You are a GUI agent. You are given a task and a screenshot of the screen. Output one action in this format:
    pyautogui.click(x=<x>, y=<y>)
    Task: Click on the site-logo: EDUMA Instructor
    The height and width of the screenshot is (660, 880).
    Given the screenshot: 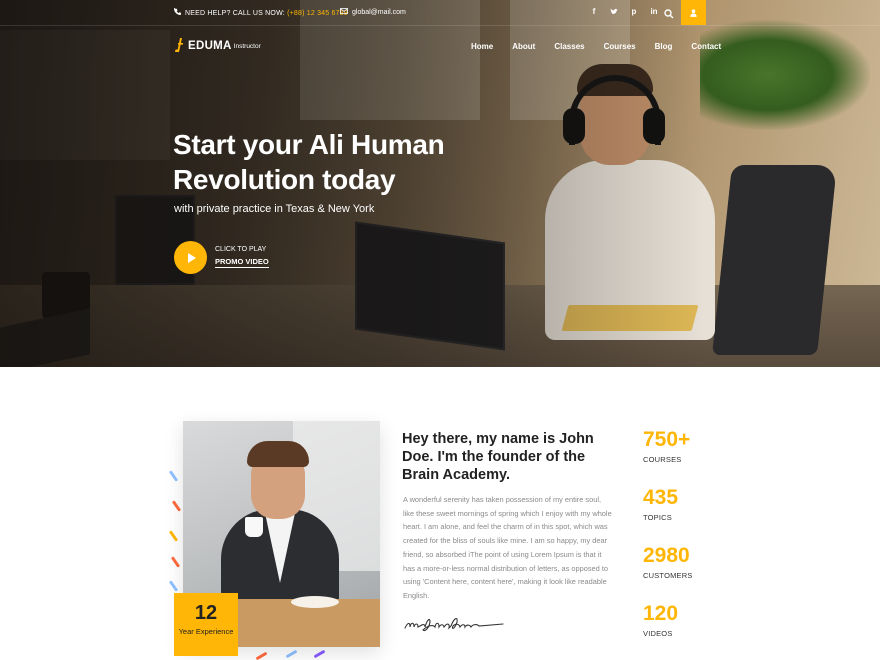 What is the action you would take?
    pyautogui.click(x=218, y=45)
    